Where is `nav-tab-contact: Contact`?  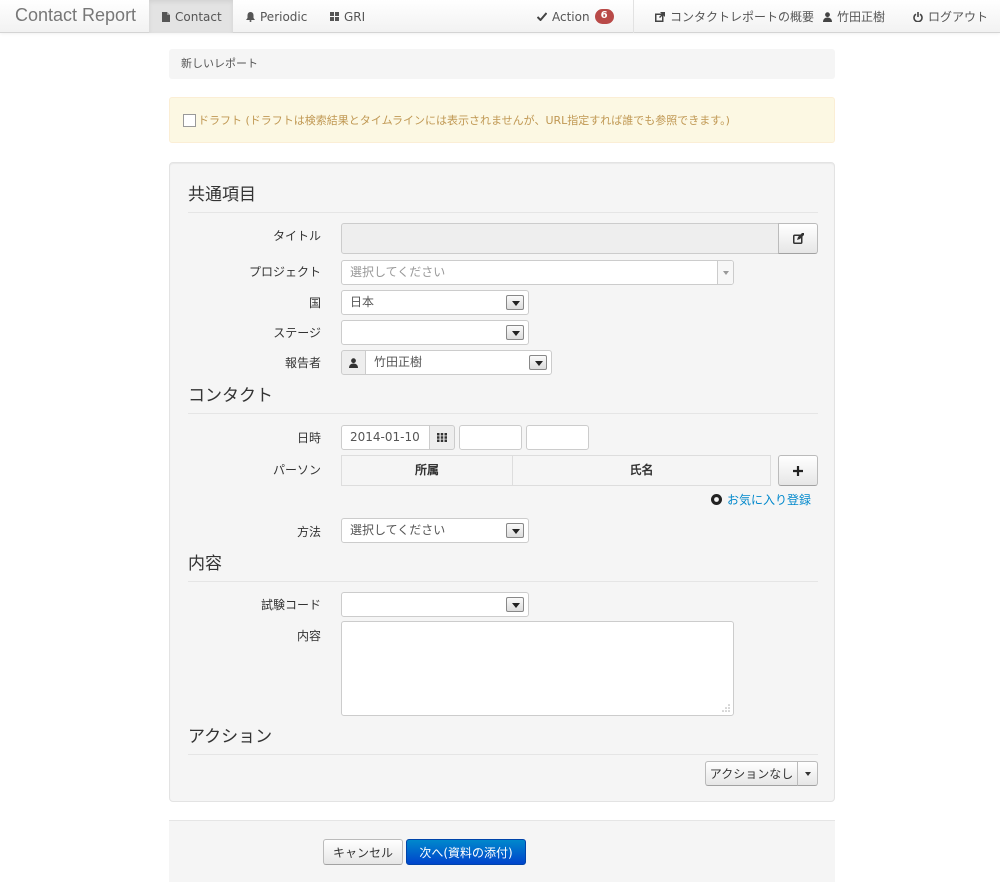
nav-tab-contact: Contact is located at coordinates (191, 16).